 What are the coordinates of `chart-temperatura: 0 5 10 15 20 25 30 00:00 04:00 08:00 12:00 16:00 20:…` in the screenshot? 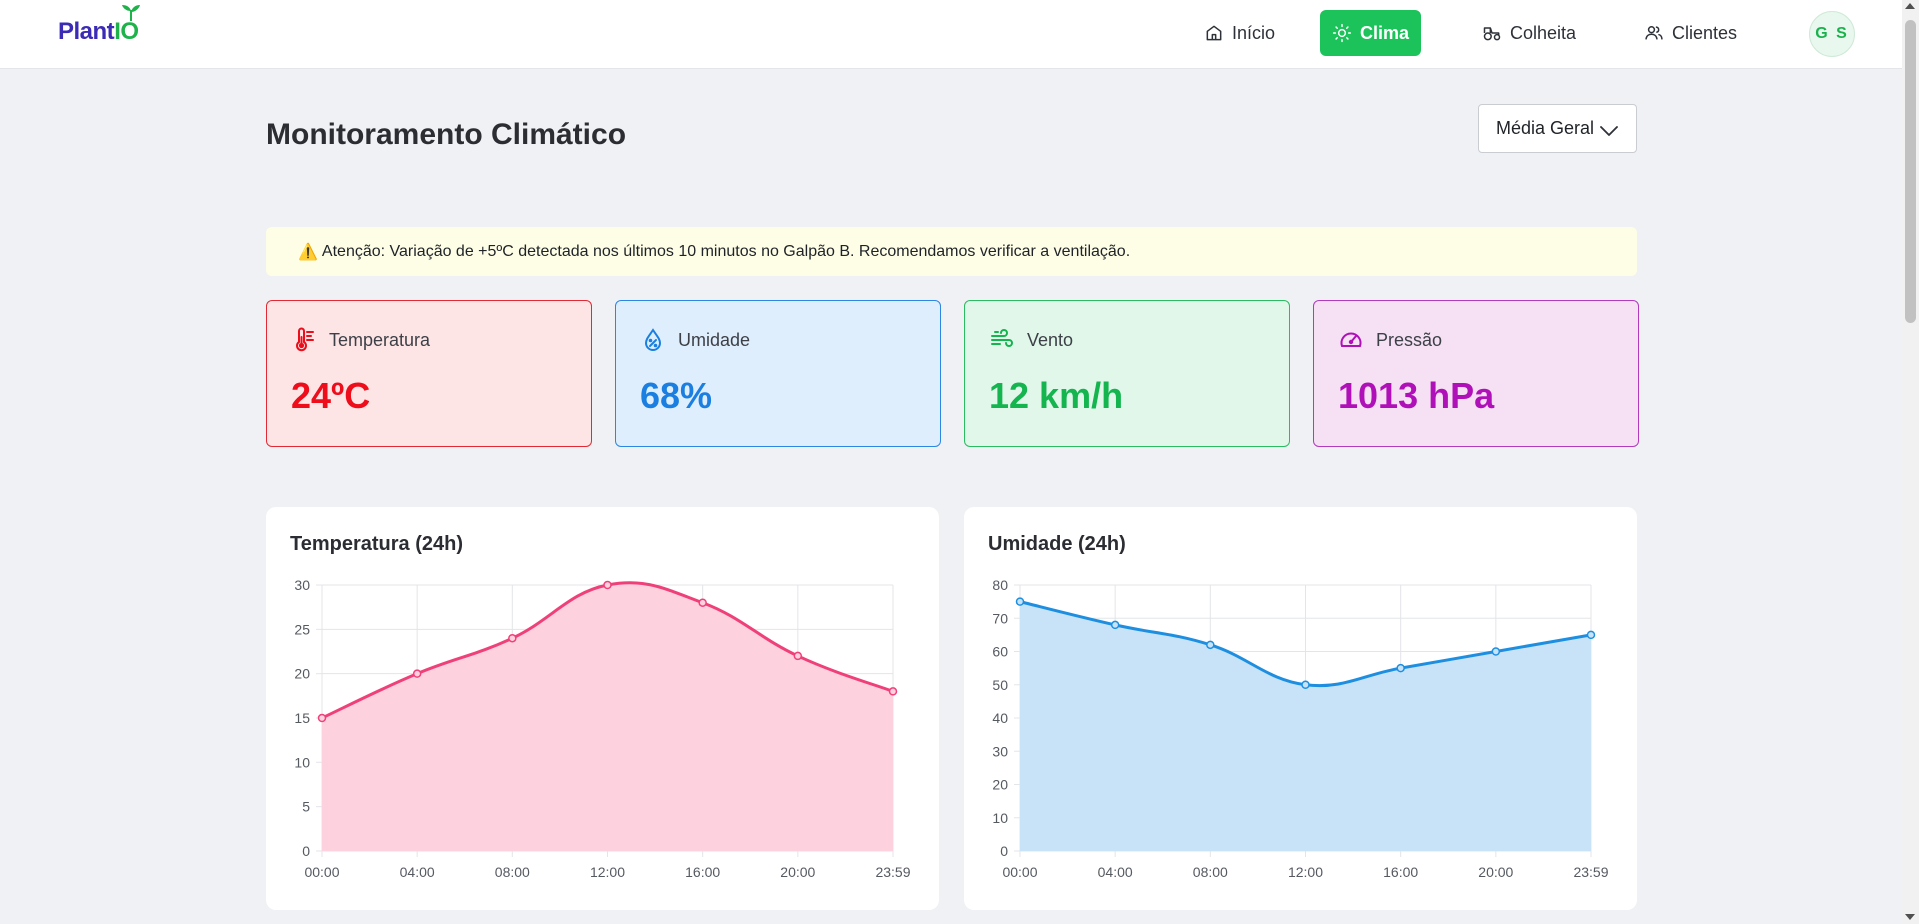 It's located at (602, 728).